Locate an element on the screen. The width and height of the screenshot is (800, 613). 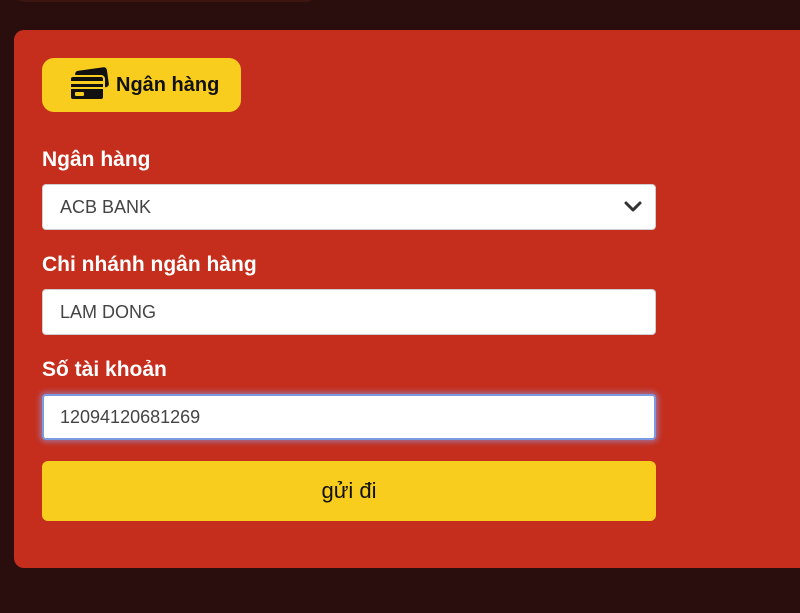
bank-card-icon is located at coordinates (89, 84).